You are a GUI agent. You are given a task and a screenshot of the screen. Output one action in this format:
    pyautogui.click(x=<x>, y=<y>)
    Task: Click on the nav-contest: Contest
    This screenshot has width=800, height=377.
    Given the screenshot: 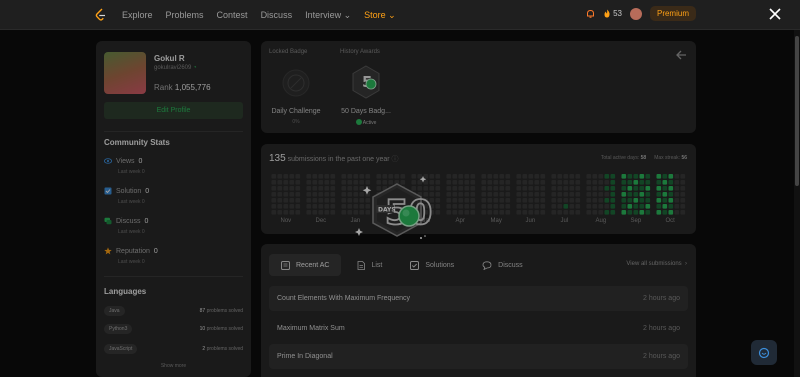 What is the action you would take?
    pyautogui.click(x=232, y=15)
    